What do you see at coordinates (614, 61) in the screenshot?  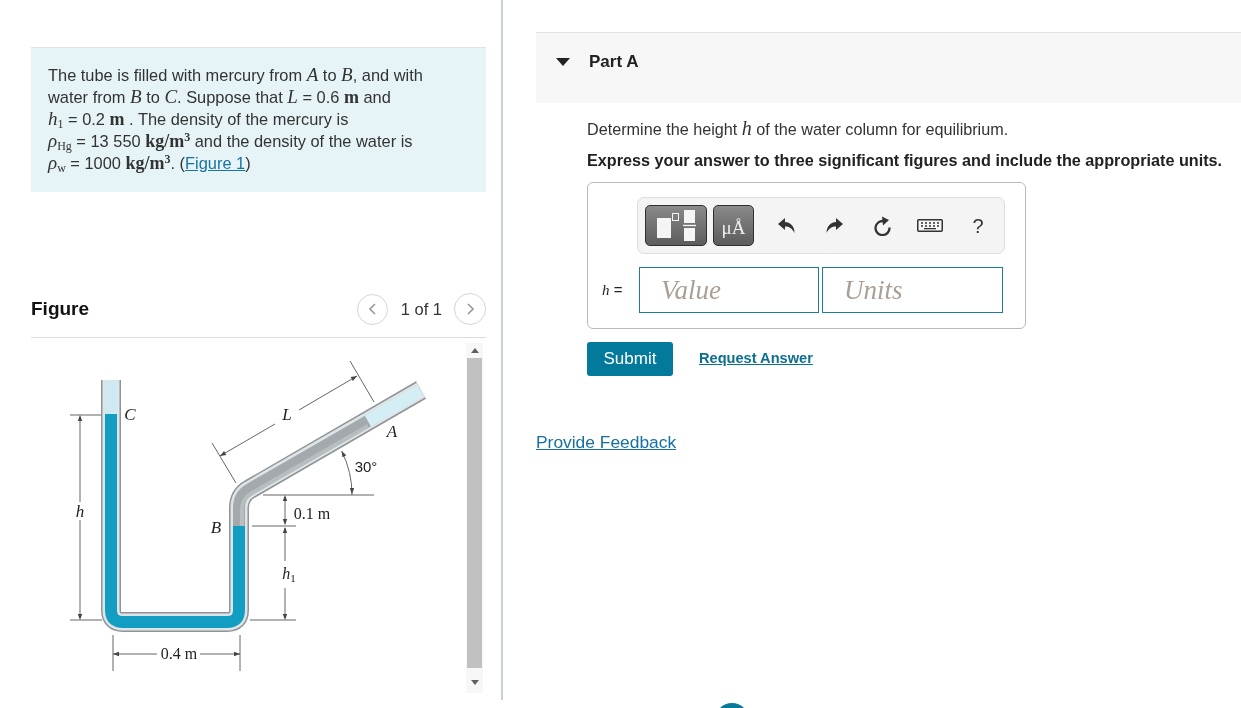 I see `part-title: Part A` at bounding box center [614, 61].